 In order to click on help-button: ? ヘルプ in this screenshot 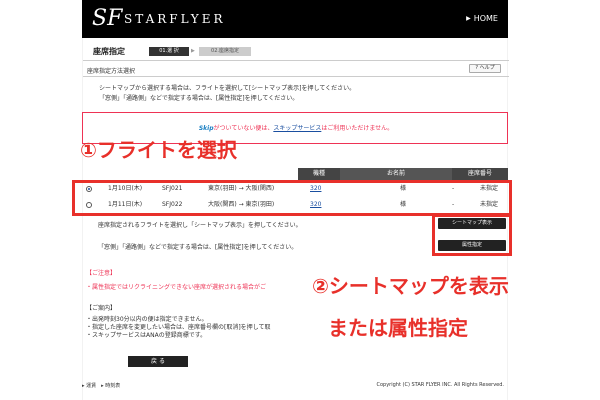, I will do `click(485, 68)`.